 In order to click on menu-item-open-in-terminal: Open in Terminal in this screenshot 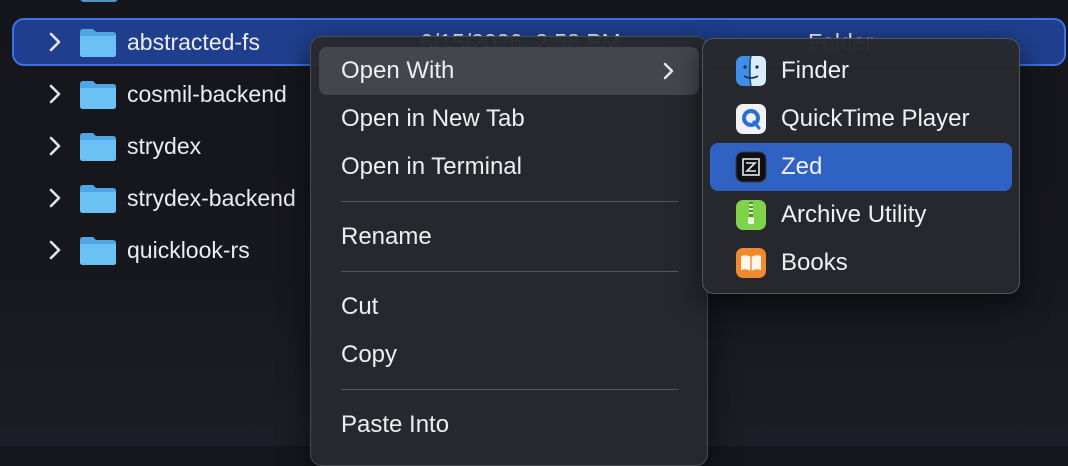, I will do `click(509, 167)`.